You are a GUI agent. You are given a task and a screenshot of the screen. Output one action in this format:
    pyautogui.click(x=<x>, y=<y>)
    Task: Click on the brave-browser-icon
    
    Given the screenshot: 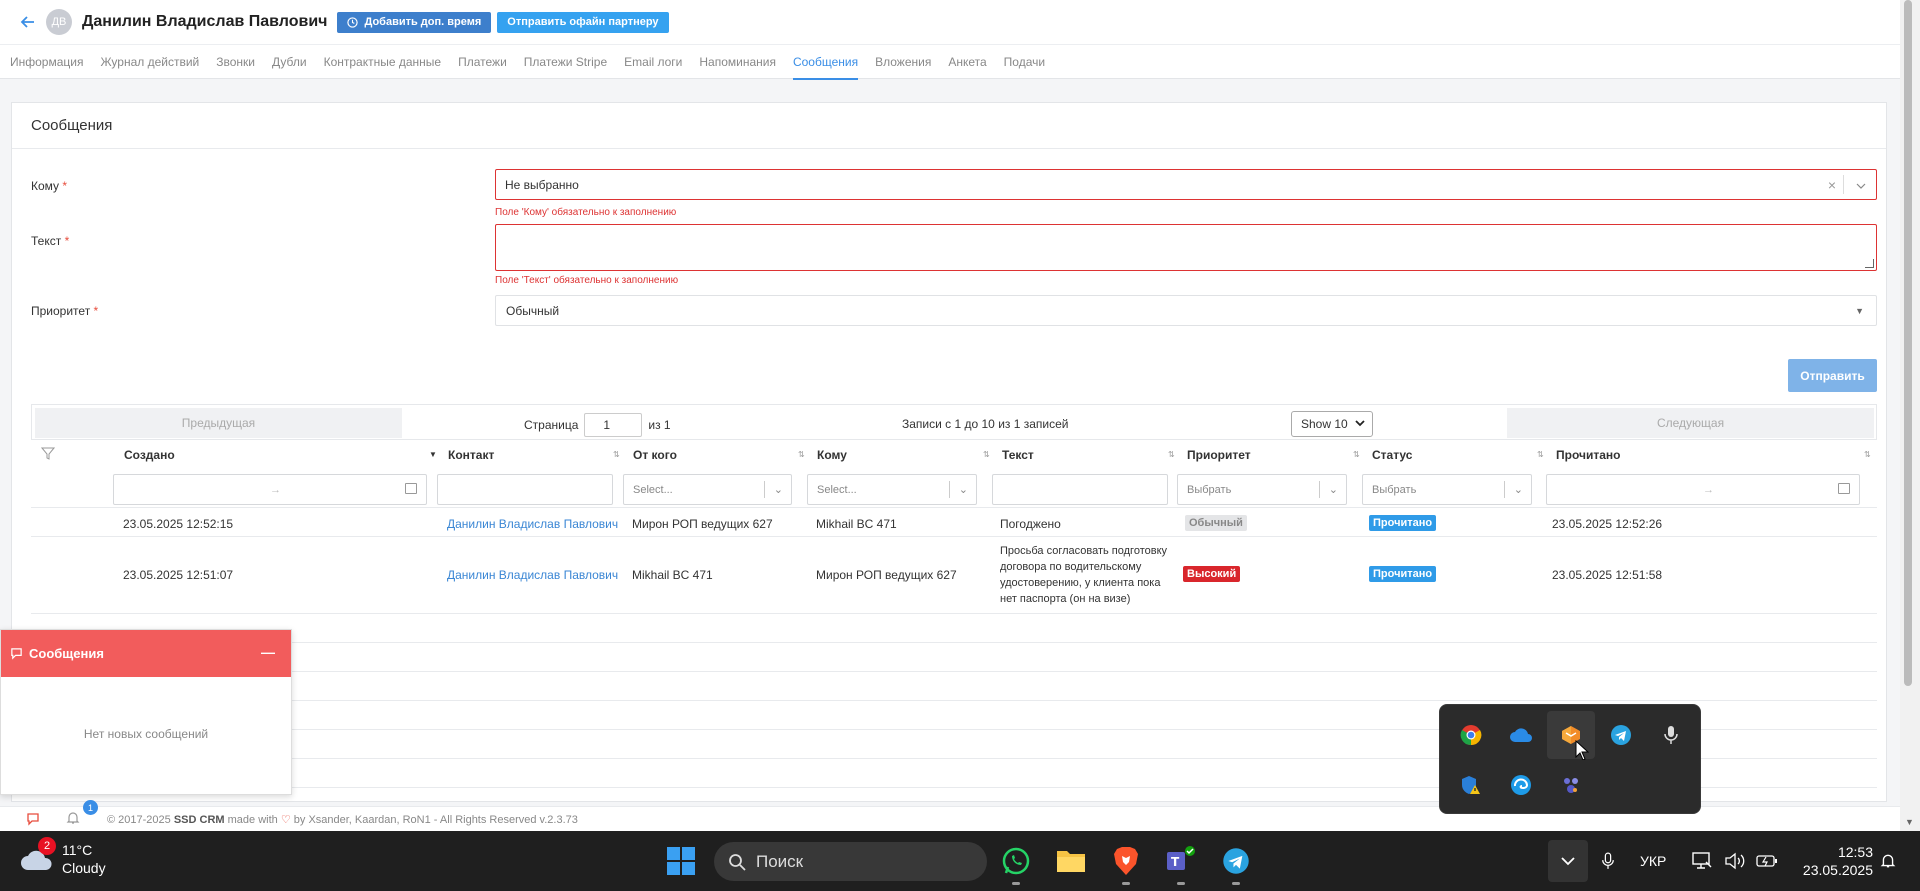 What is the action you would take?
    pyautogui.click(x=1126, y=864)
    